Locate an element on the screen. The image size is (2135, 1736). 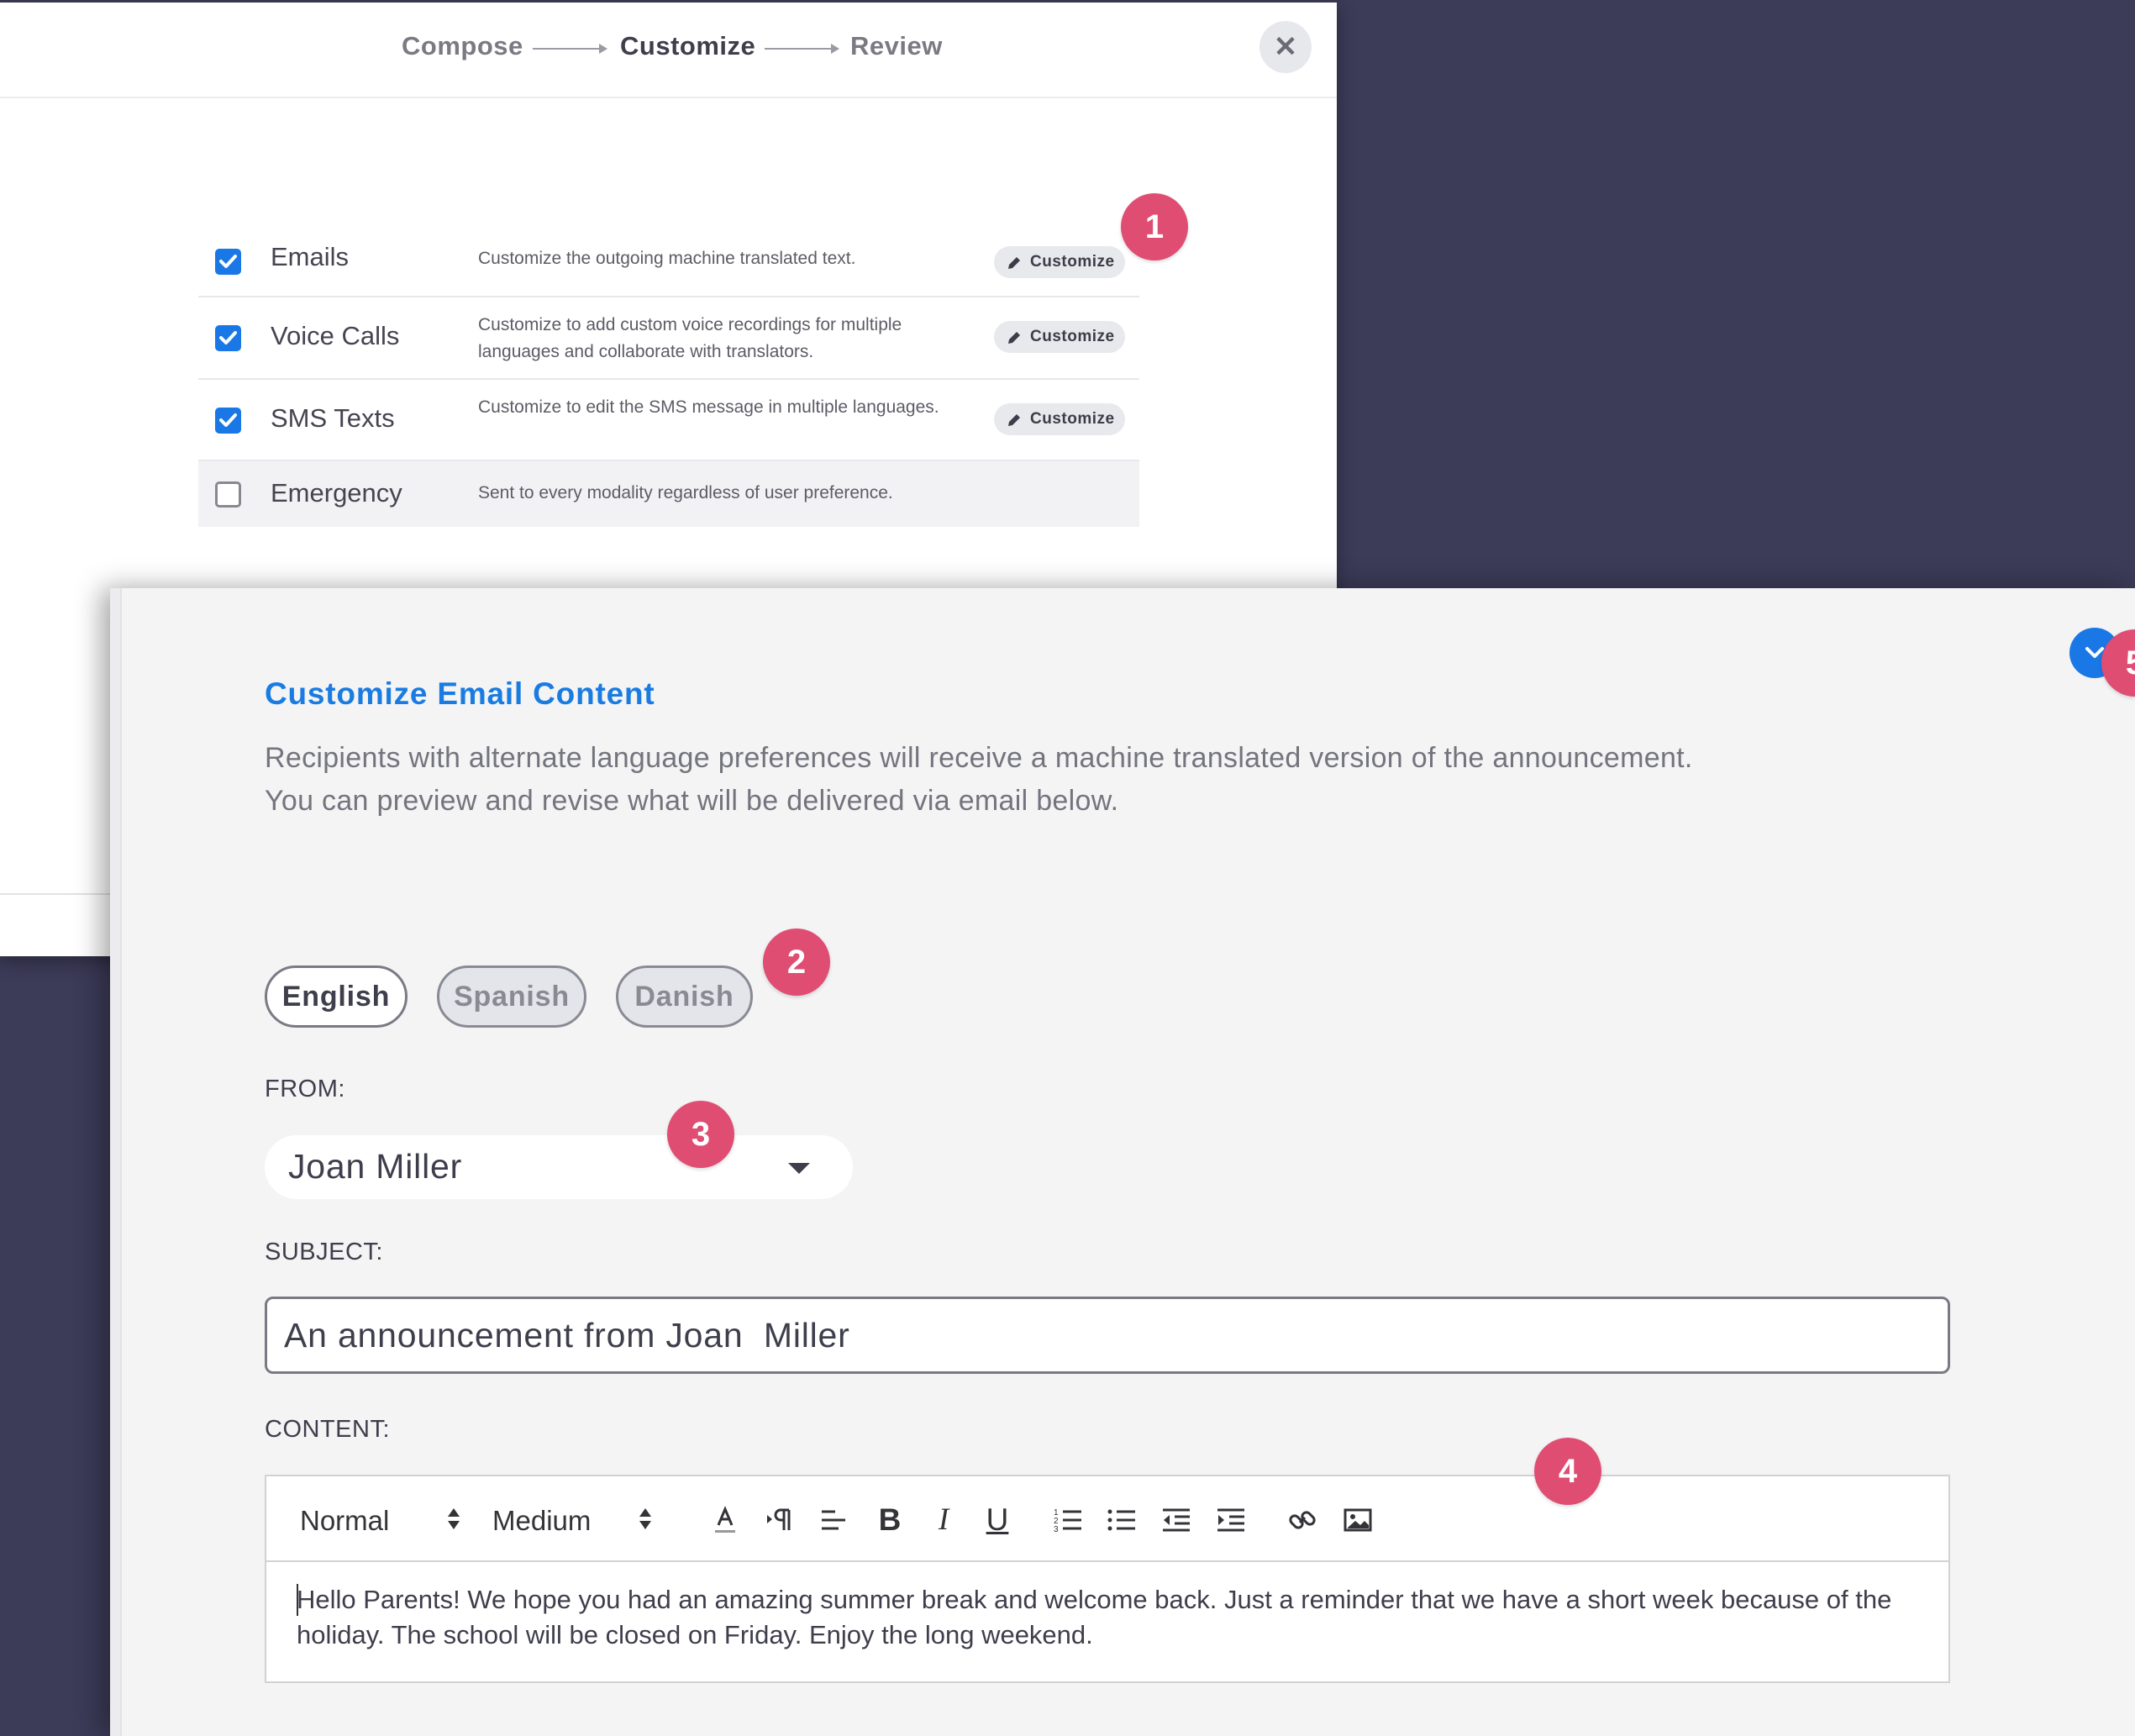
step-review: Review is located at coordinates (897, 46).